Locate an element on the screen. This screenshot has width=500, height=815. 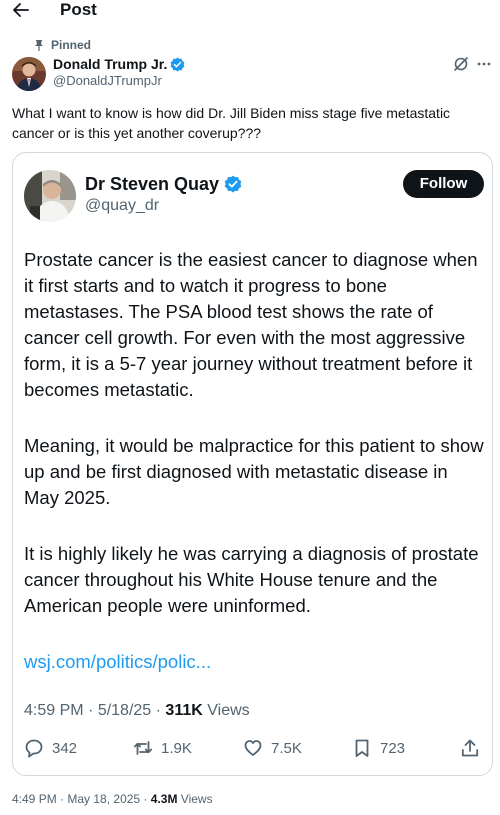
share-icon is located at coordinates (470, 748).